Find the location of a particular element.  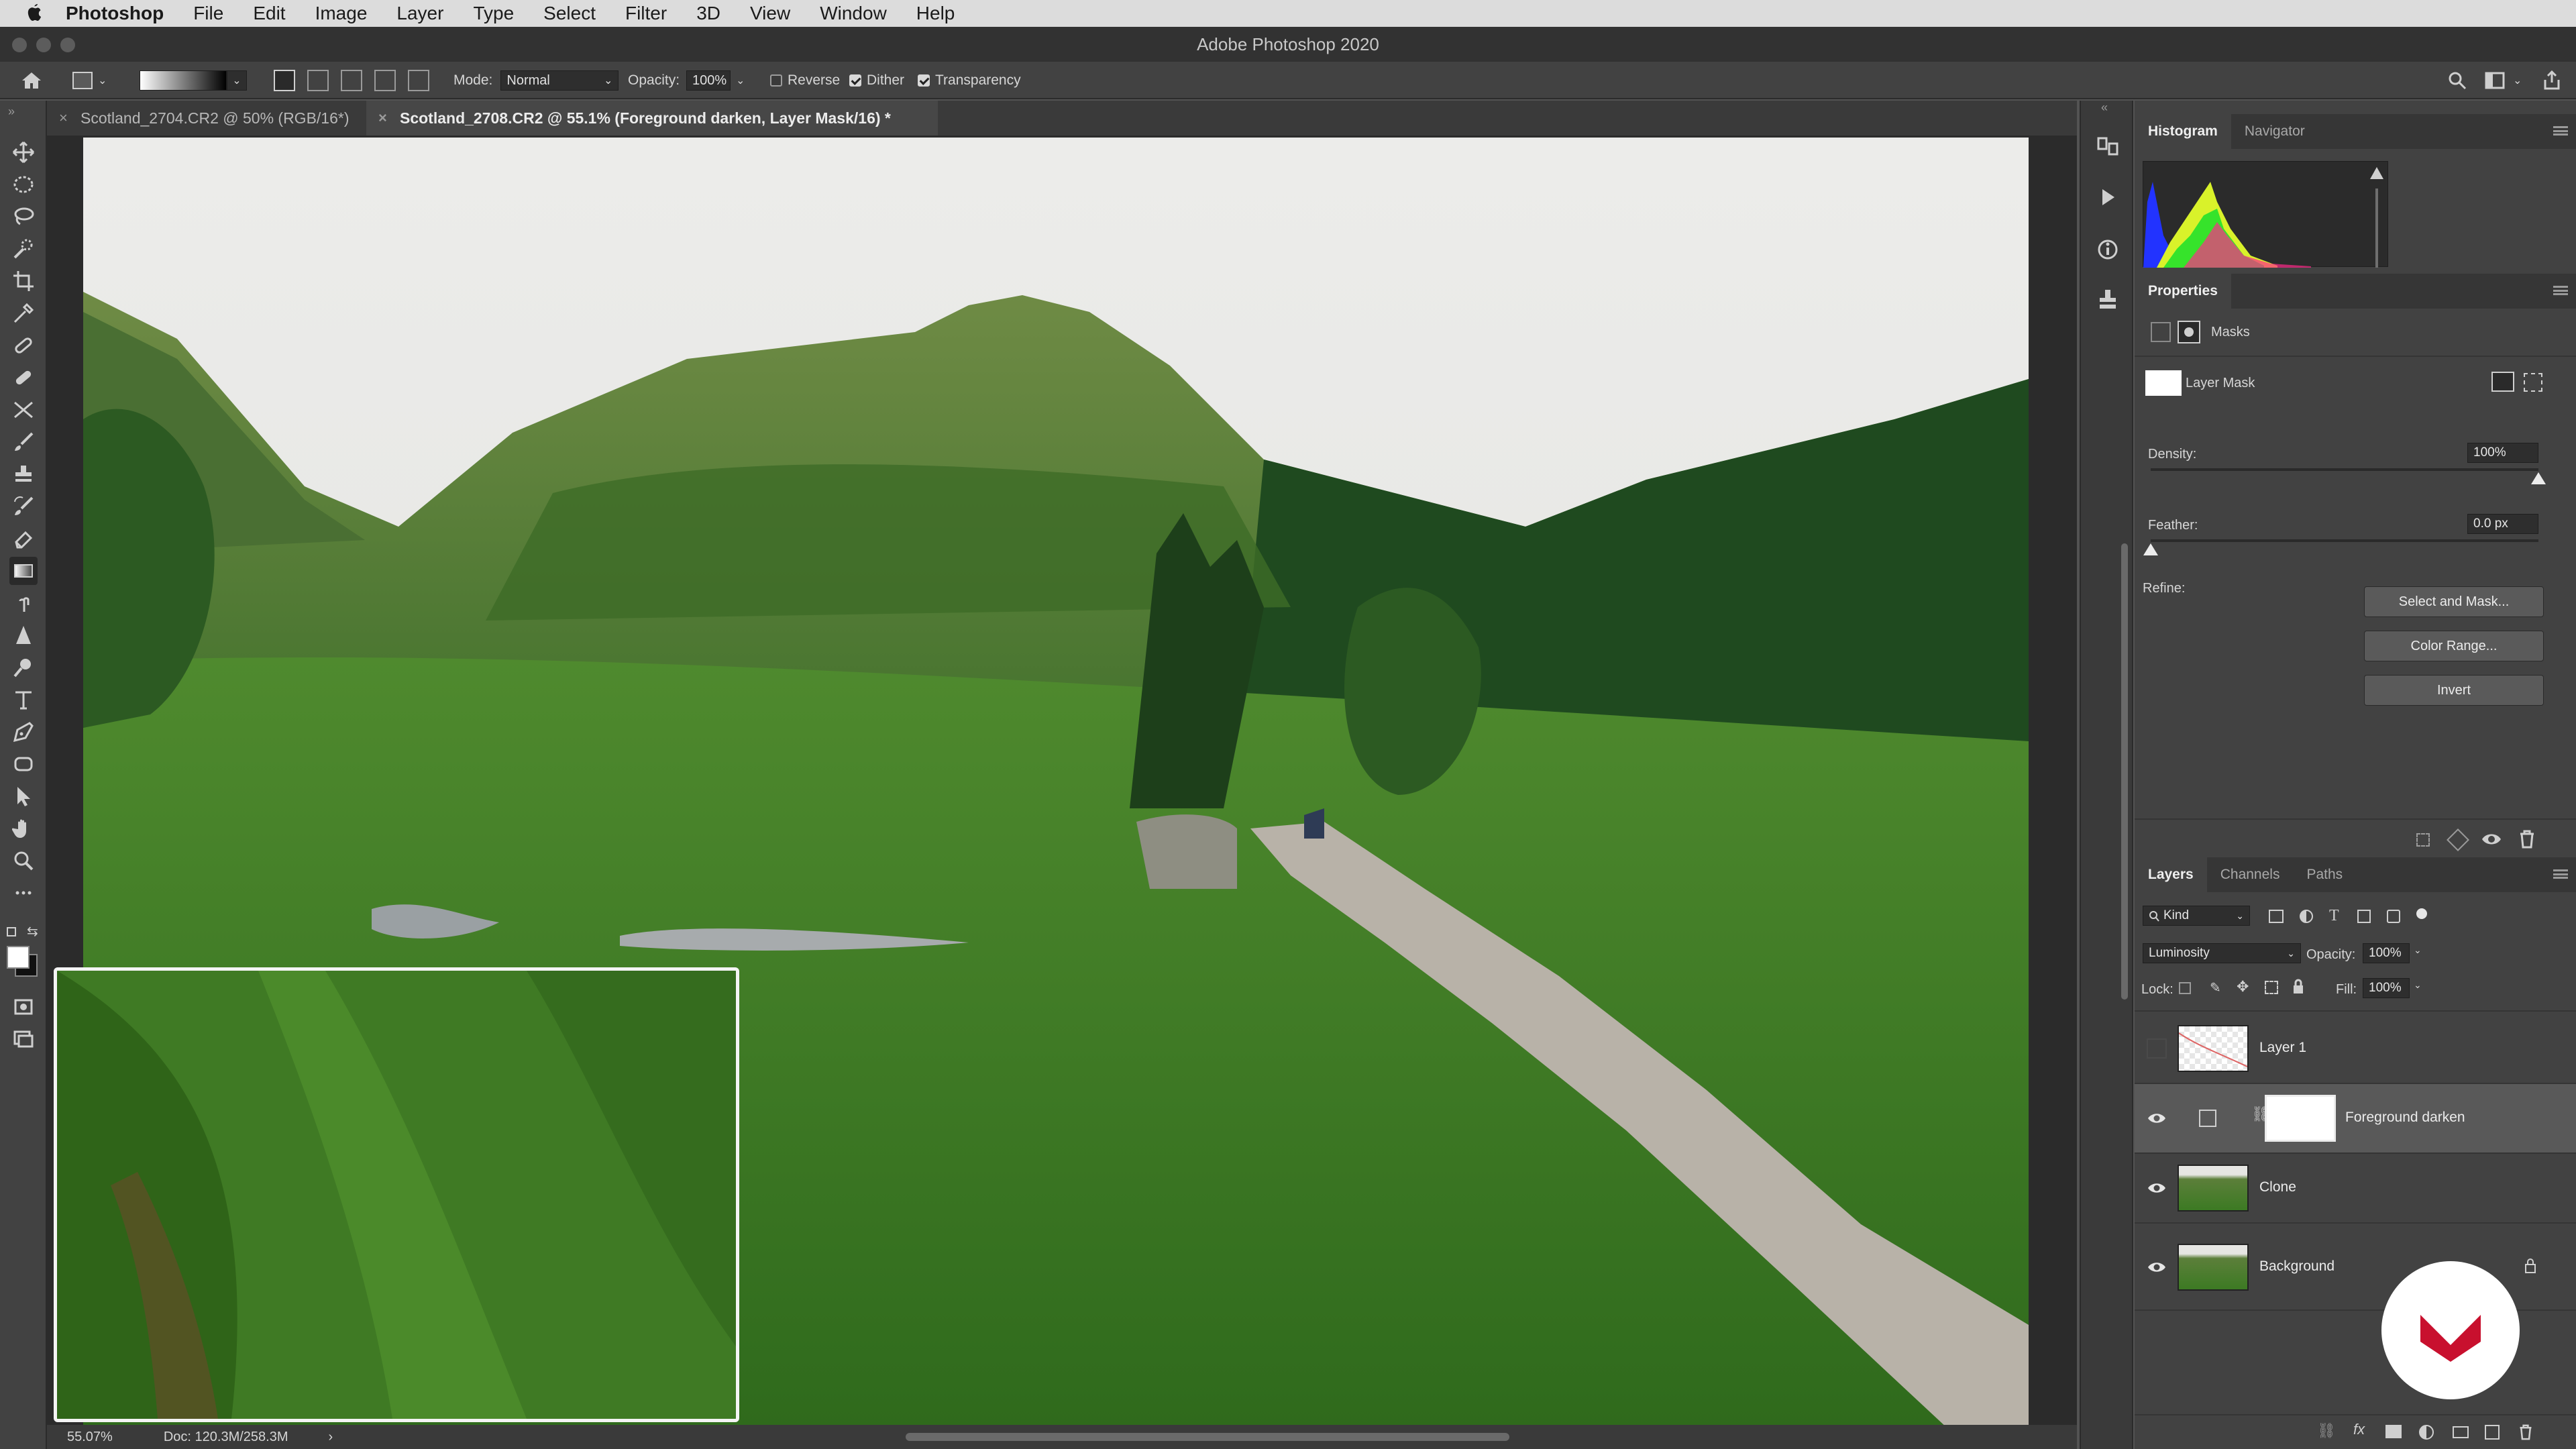

dodge-tool is located at coordinates (23, 667).